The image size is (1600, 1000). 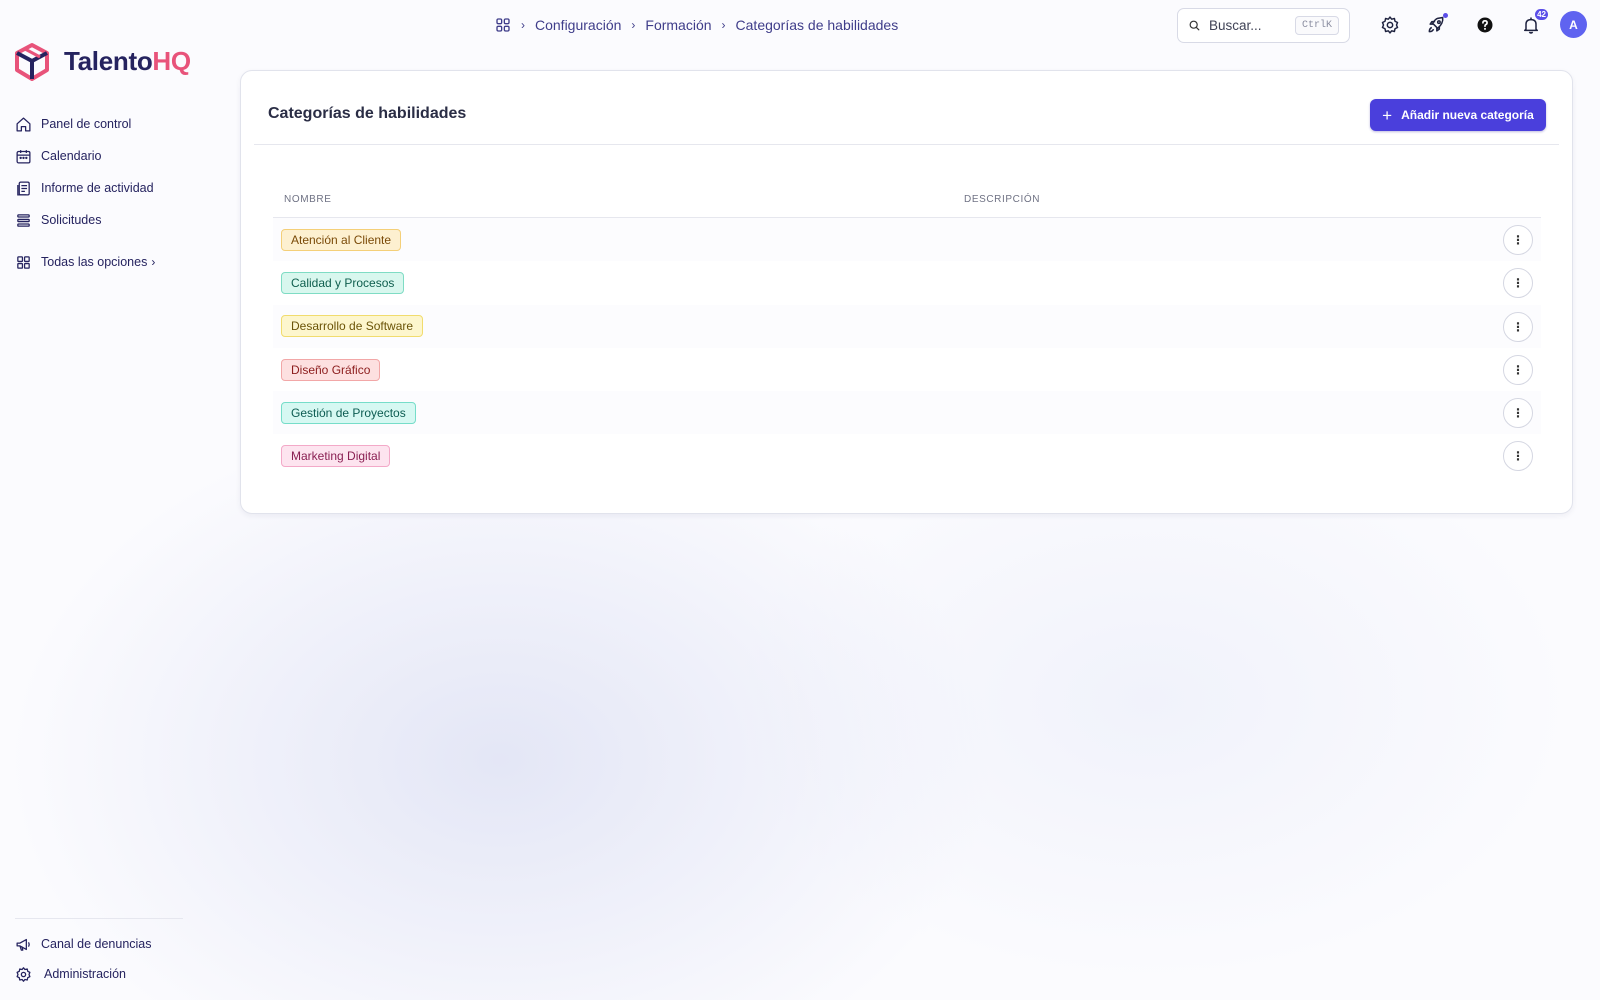 I want to click on category-tag: Calidad y Procesos, so click(x=343, y=282).